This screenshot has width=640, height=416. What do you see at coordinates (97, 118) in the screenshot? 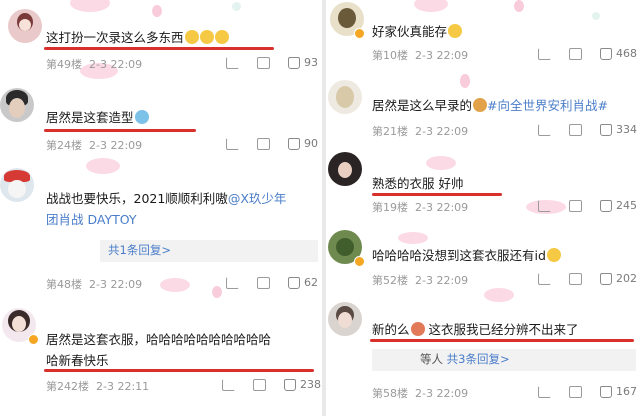
I see `comment-text: 居然是这套造型` at bounding box center [97, 118].